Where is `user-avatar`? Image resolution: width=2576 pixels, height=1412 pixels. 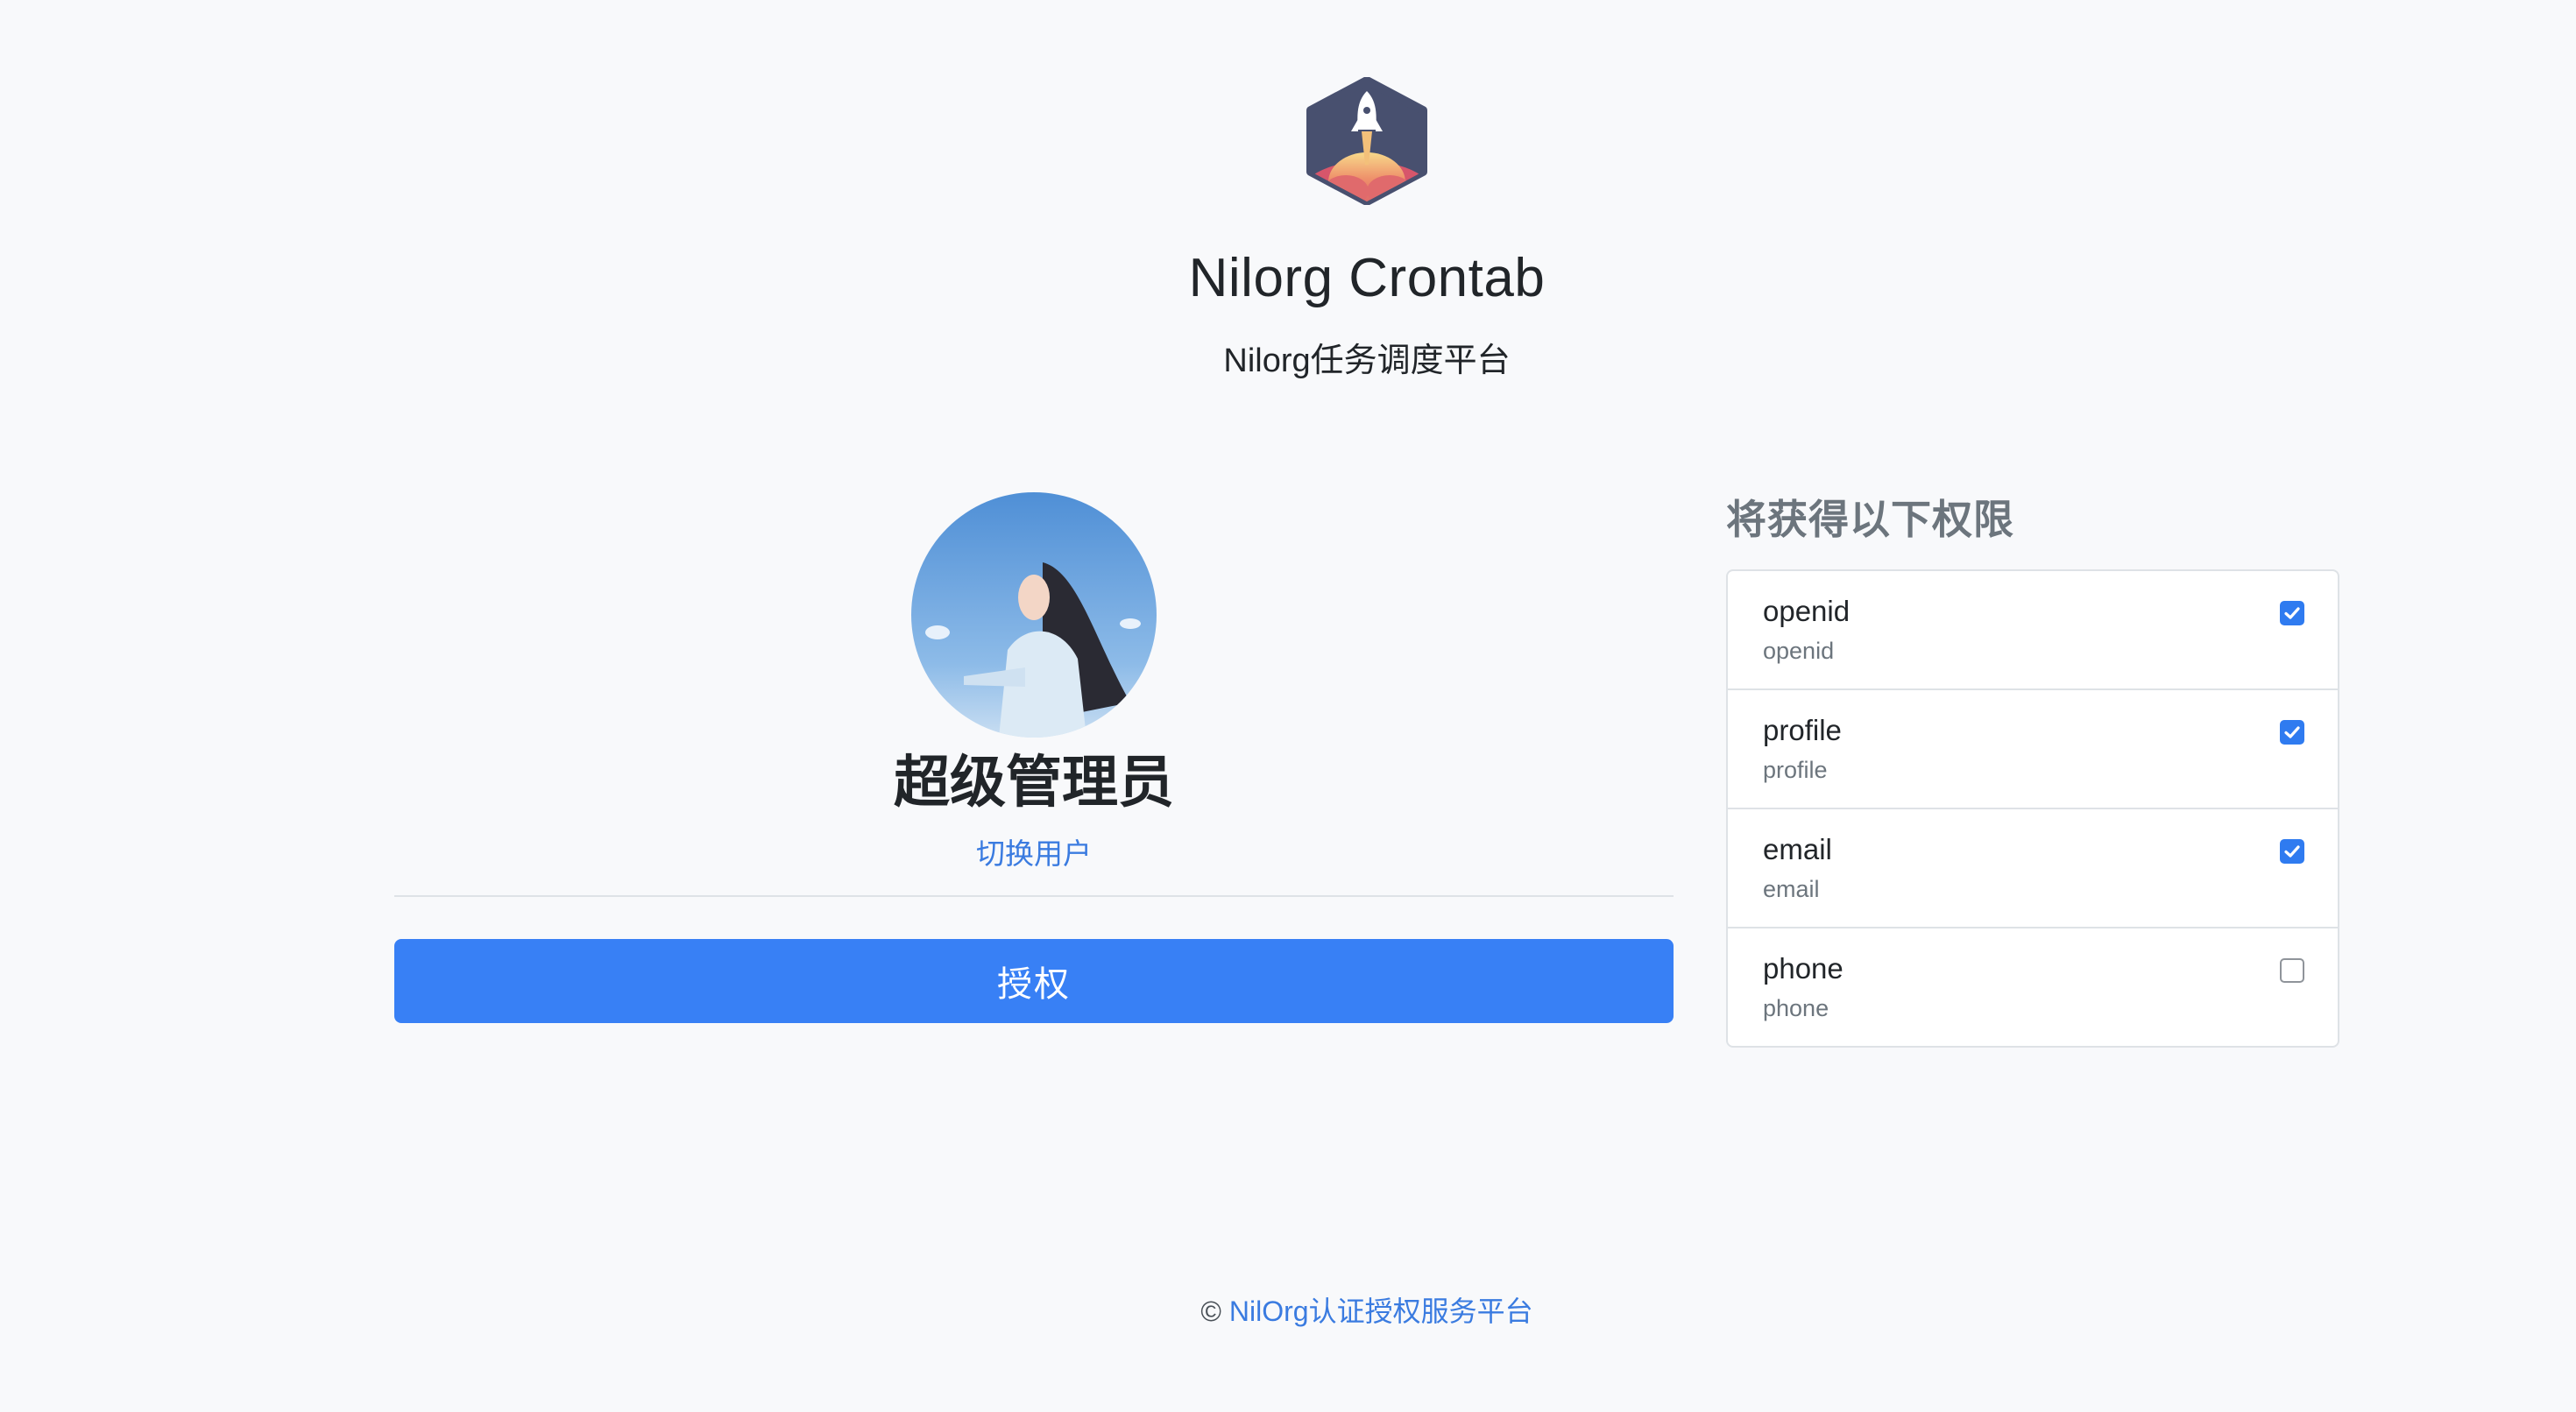
user-avatar is located at coordinates (1034, 615).